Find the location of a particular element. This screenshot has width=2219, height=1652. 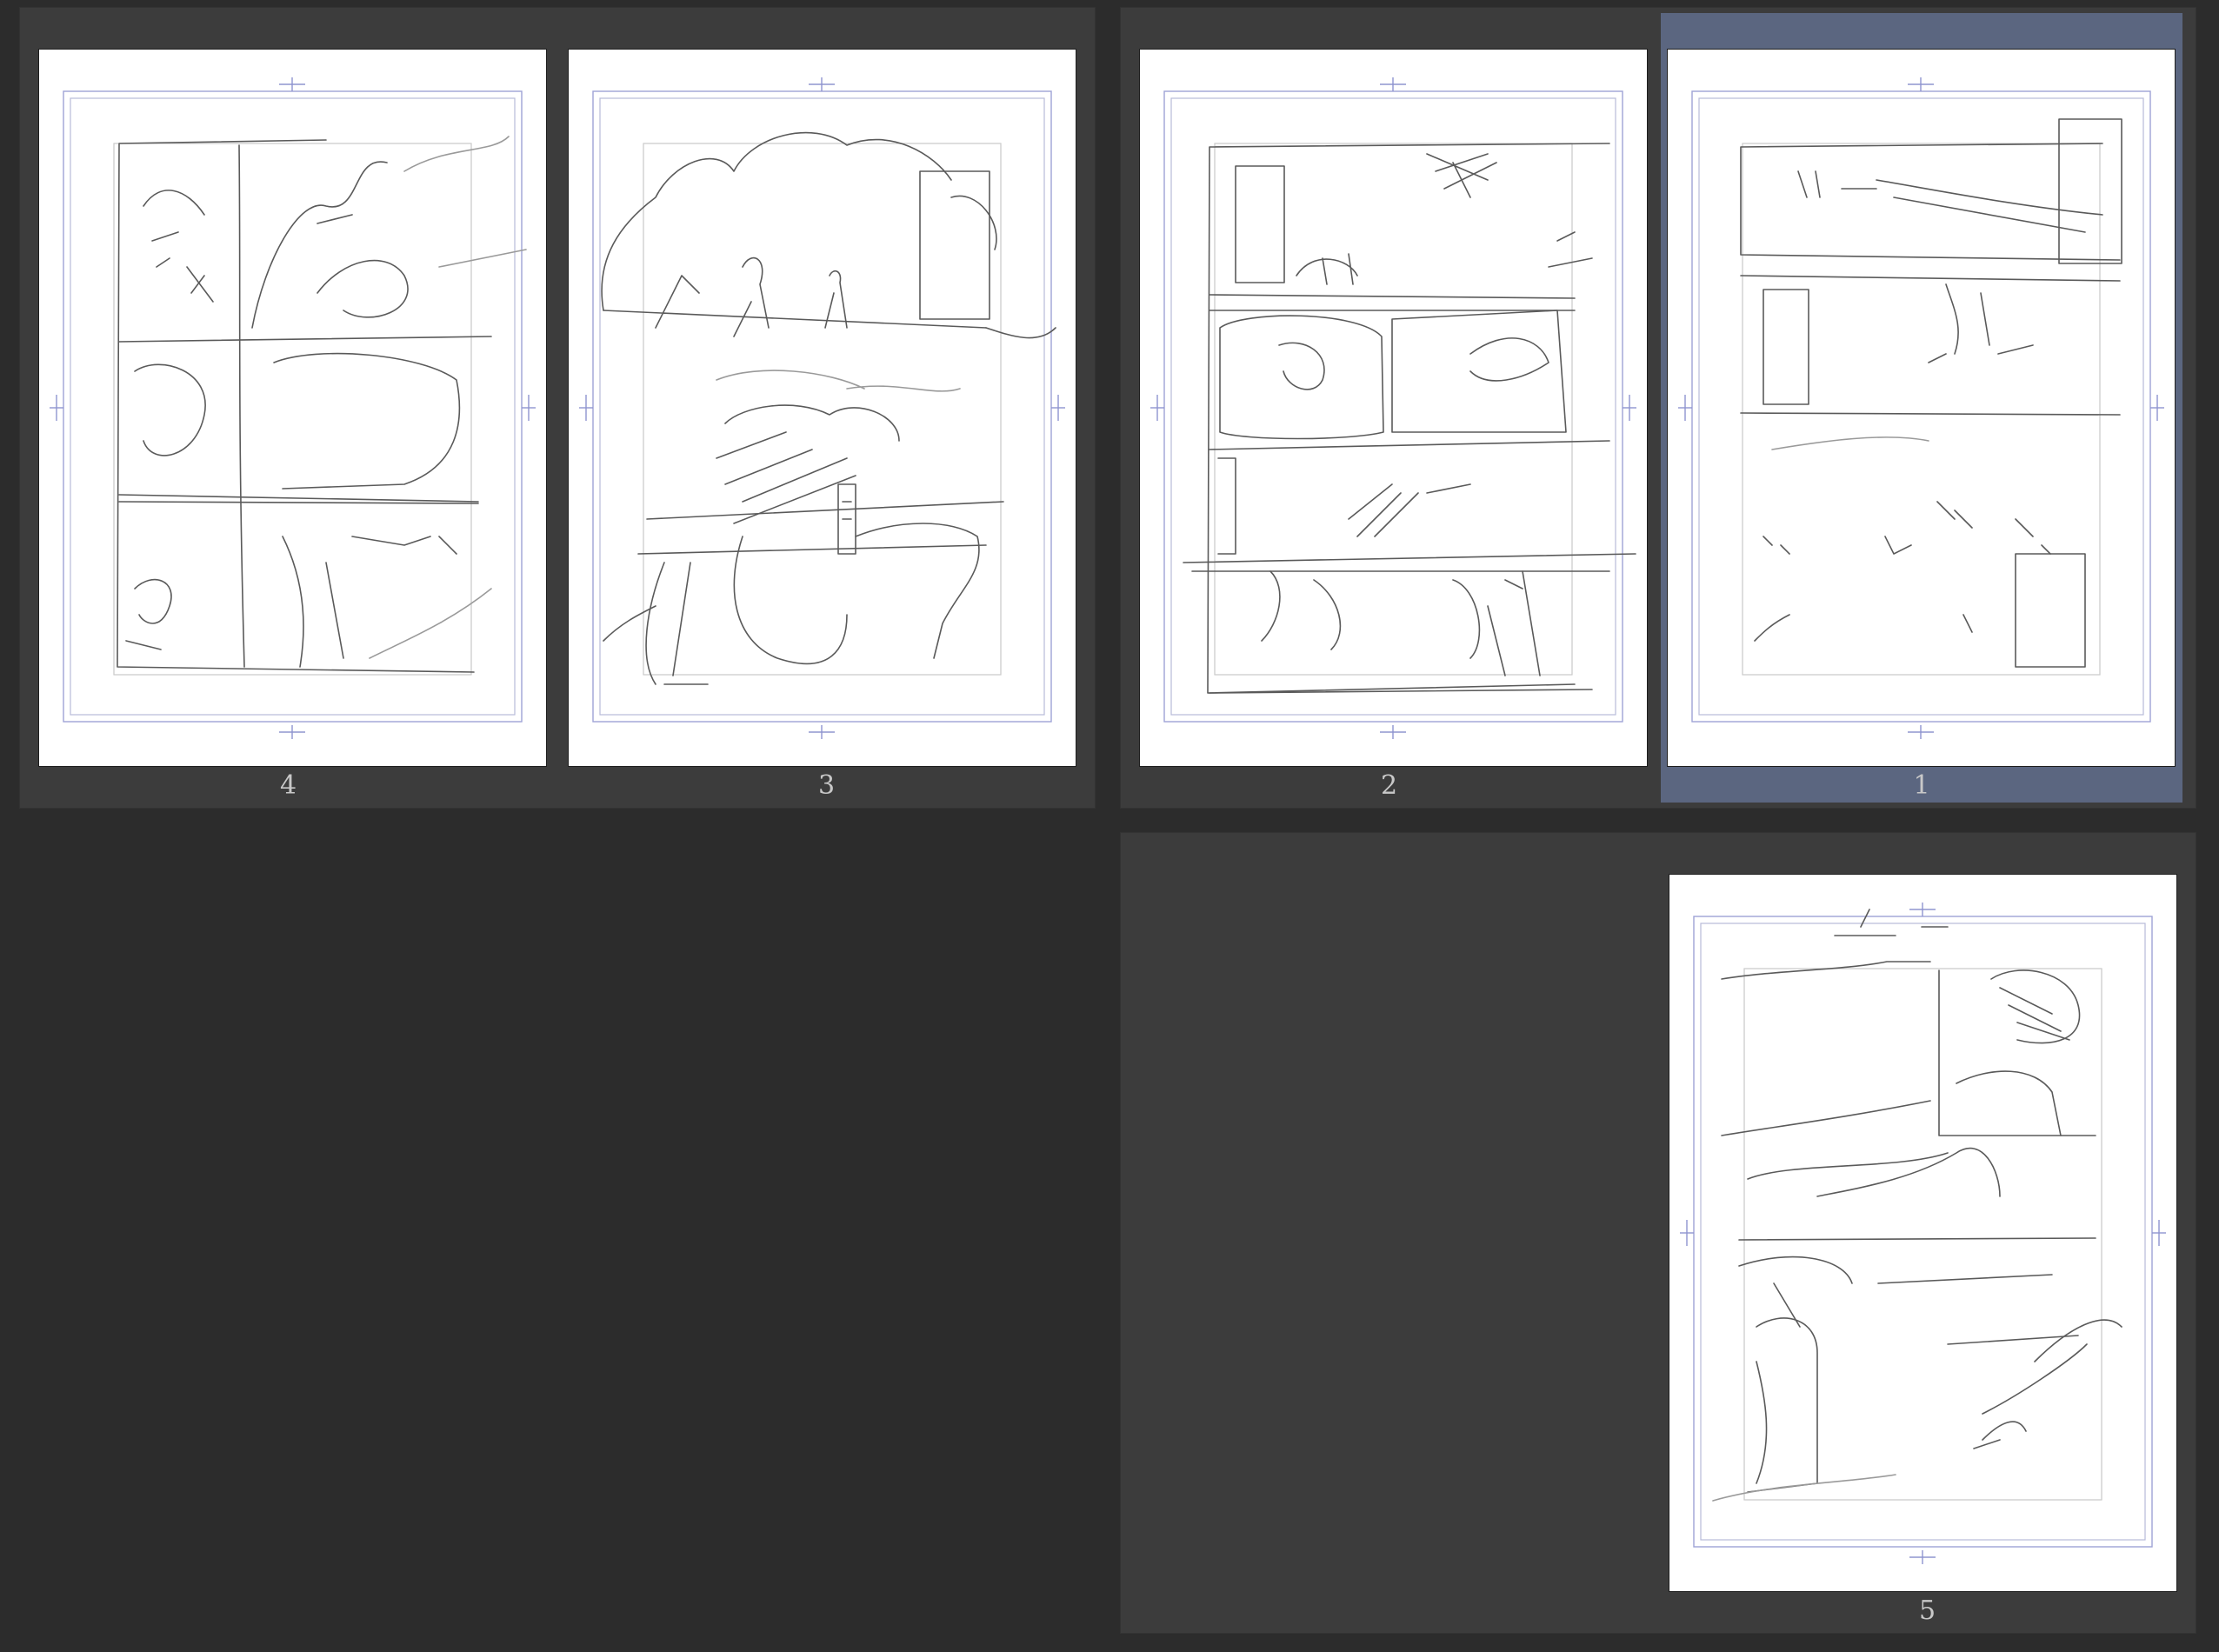

page-3-number: 3 is located at coordinates (826, 785).